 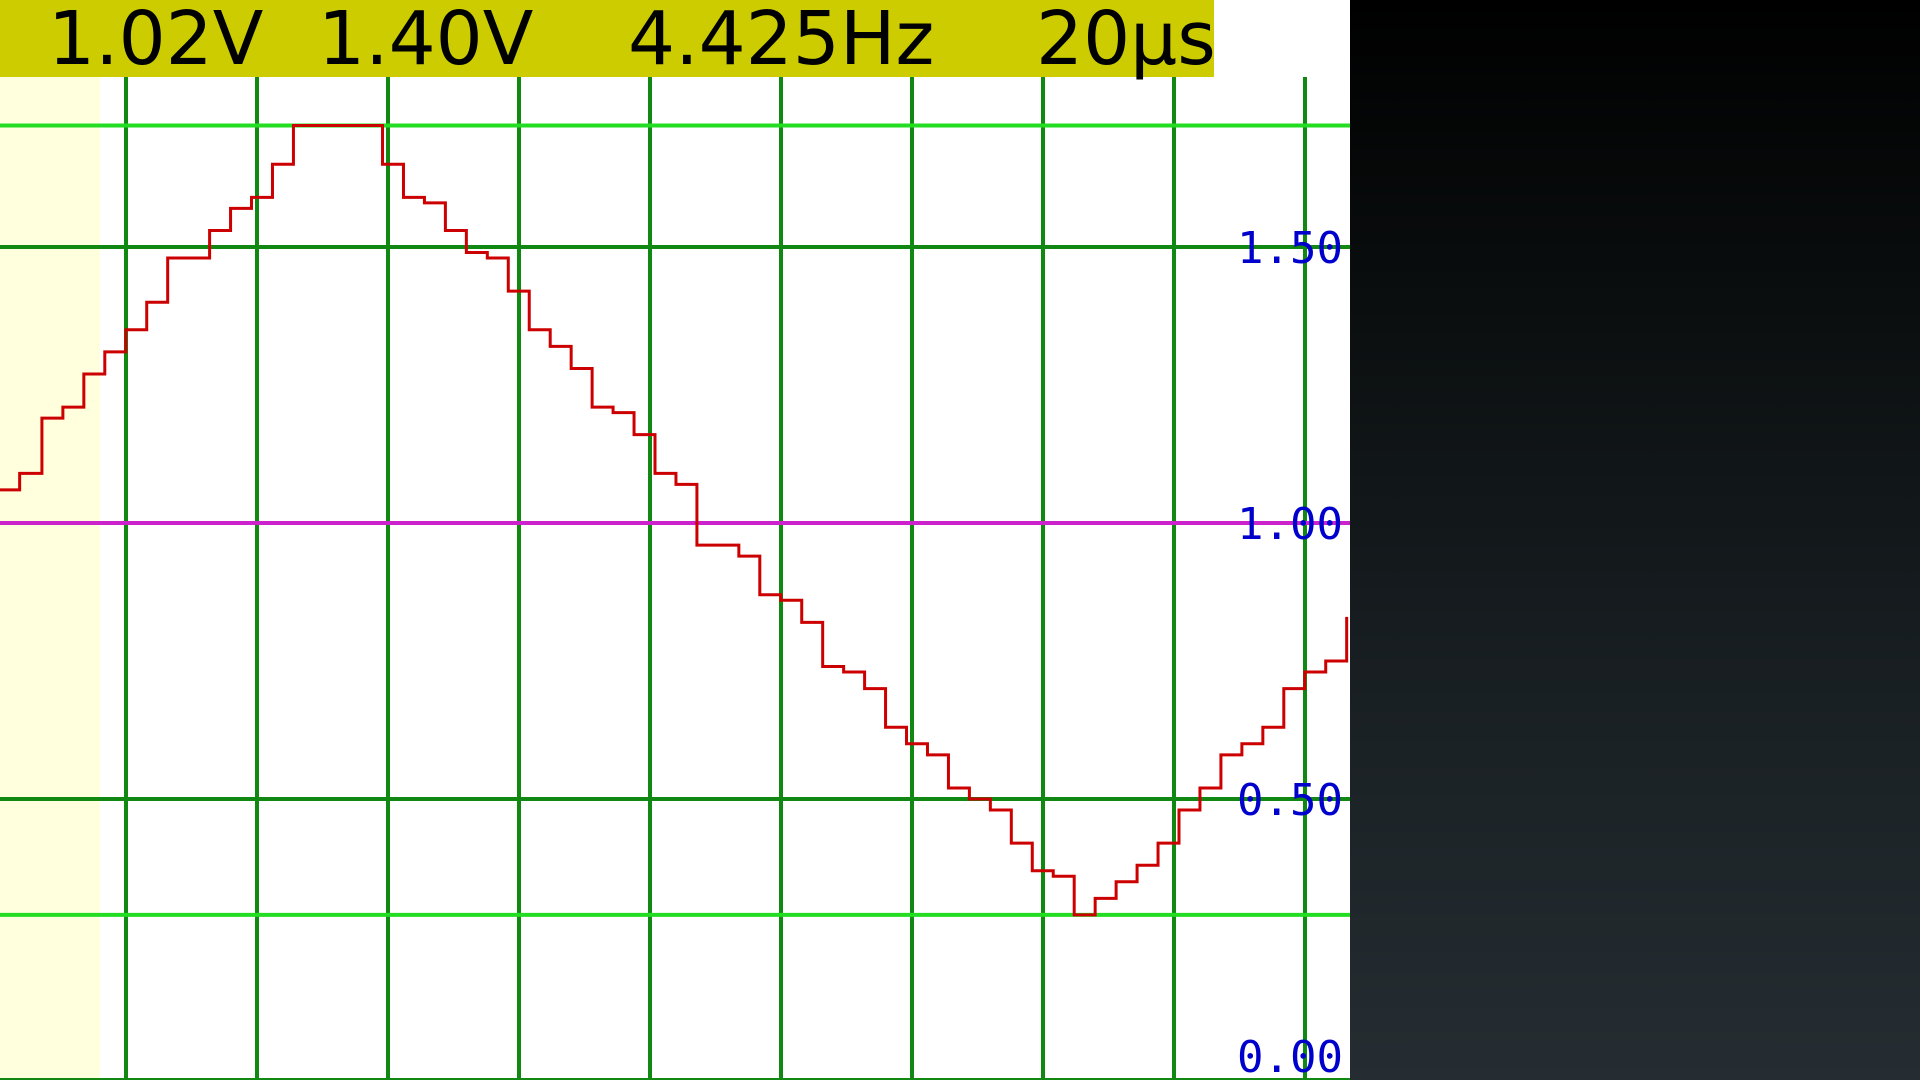 I want to click on timebase-readout: 20µs, so click(x=1126, y=41).